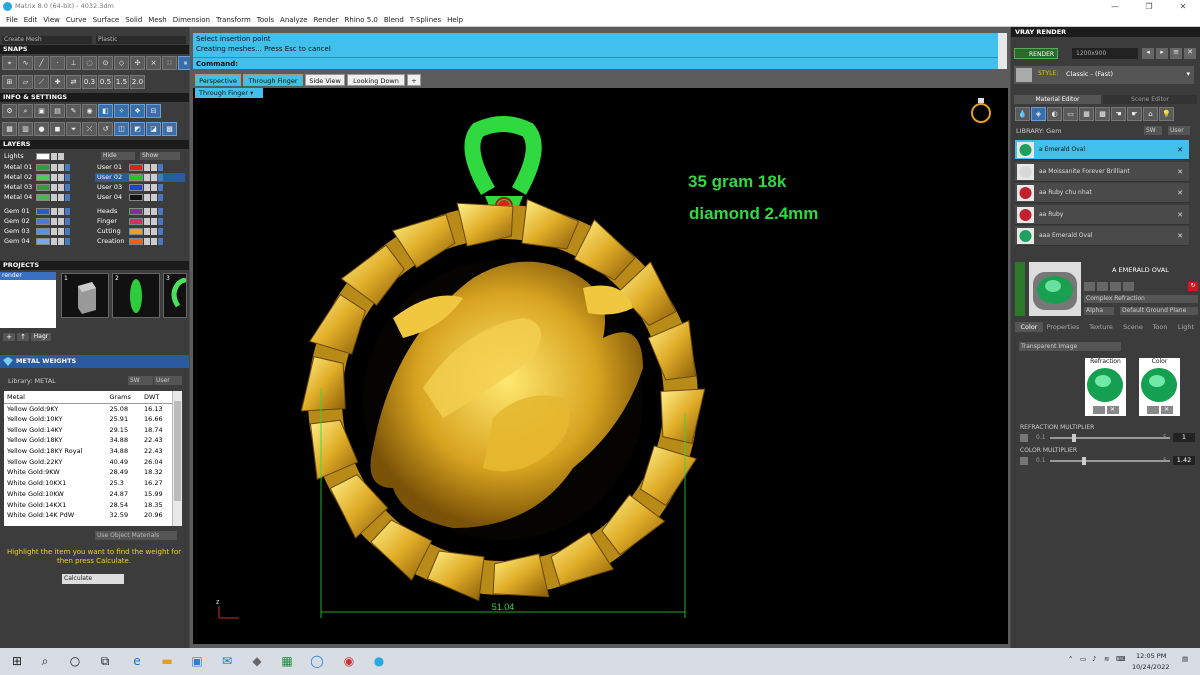 The image size is (1200, 675). What do you see at coordinates (376, 80) in the screenshot?
I see `tab-looking-down: Looking Down` at bounding box center [376, 80].